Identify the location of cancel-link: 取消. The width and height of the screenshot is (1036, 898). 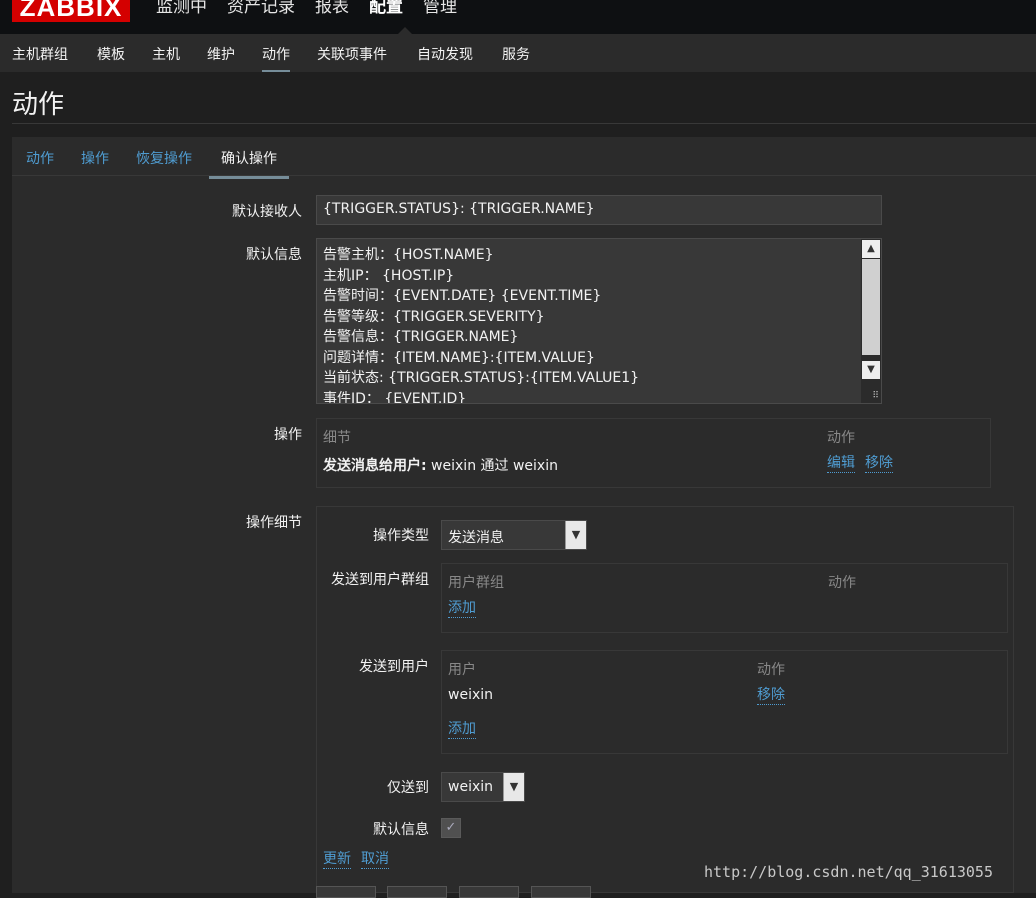
(375, 860).